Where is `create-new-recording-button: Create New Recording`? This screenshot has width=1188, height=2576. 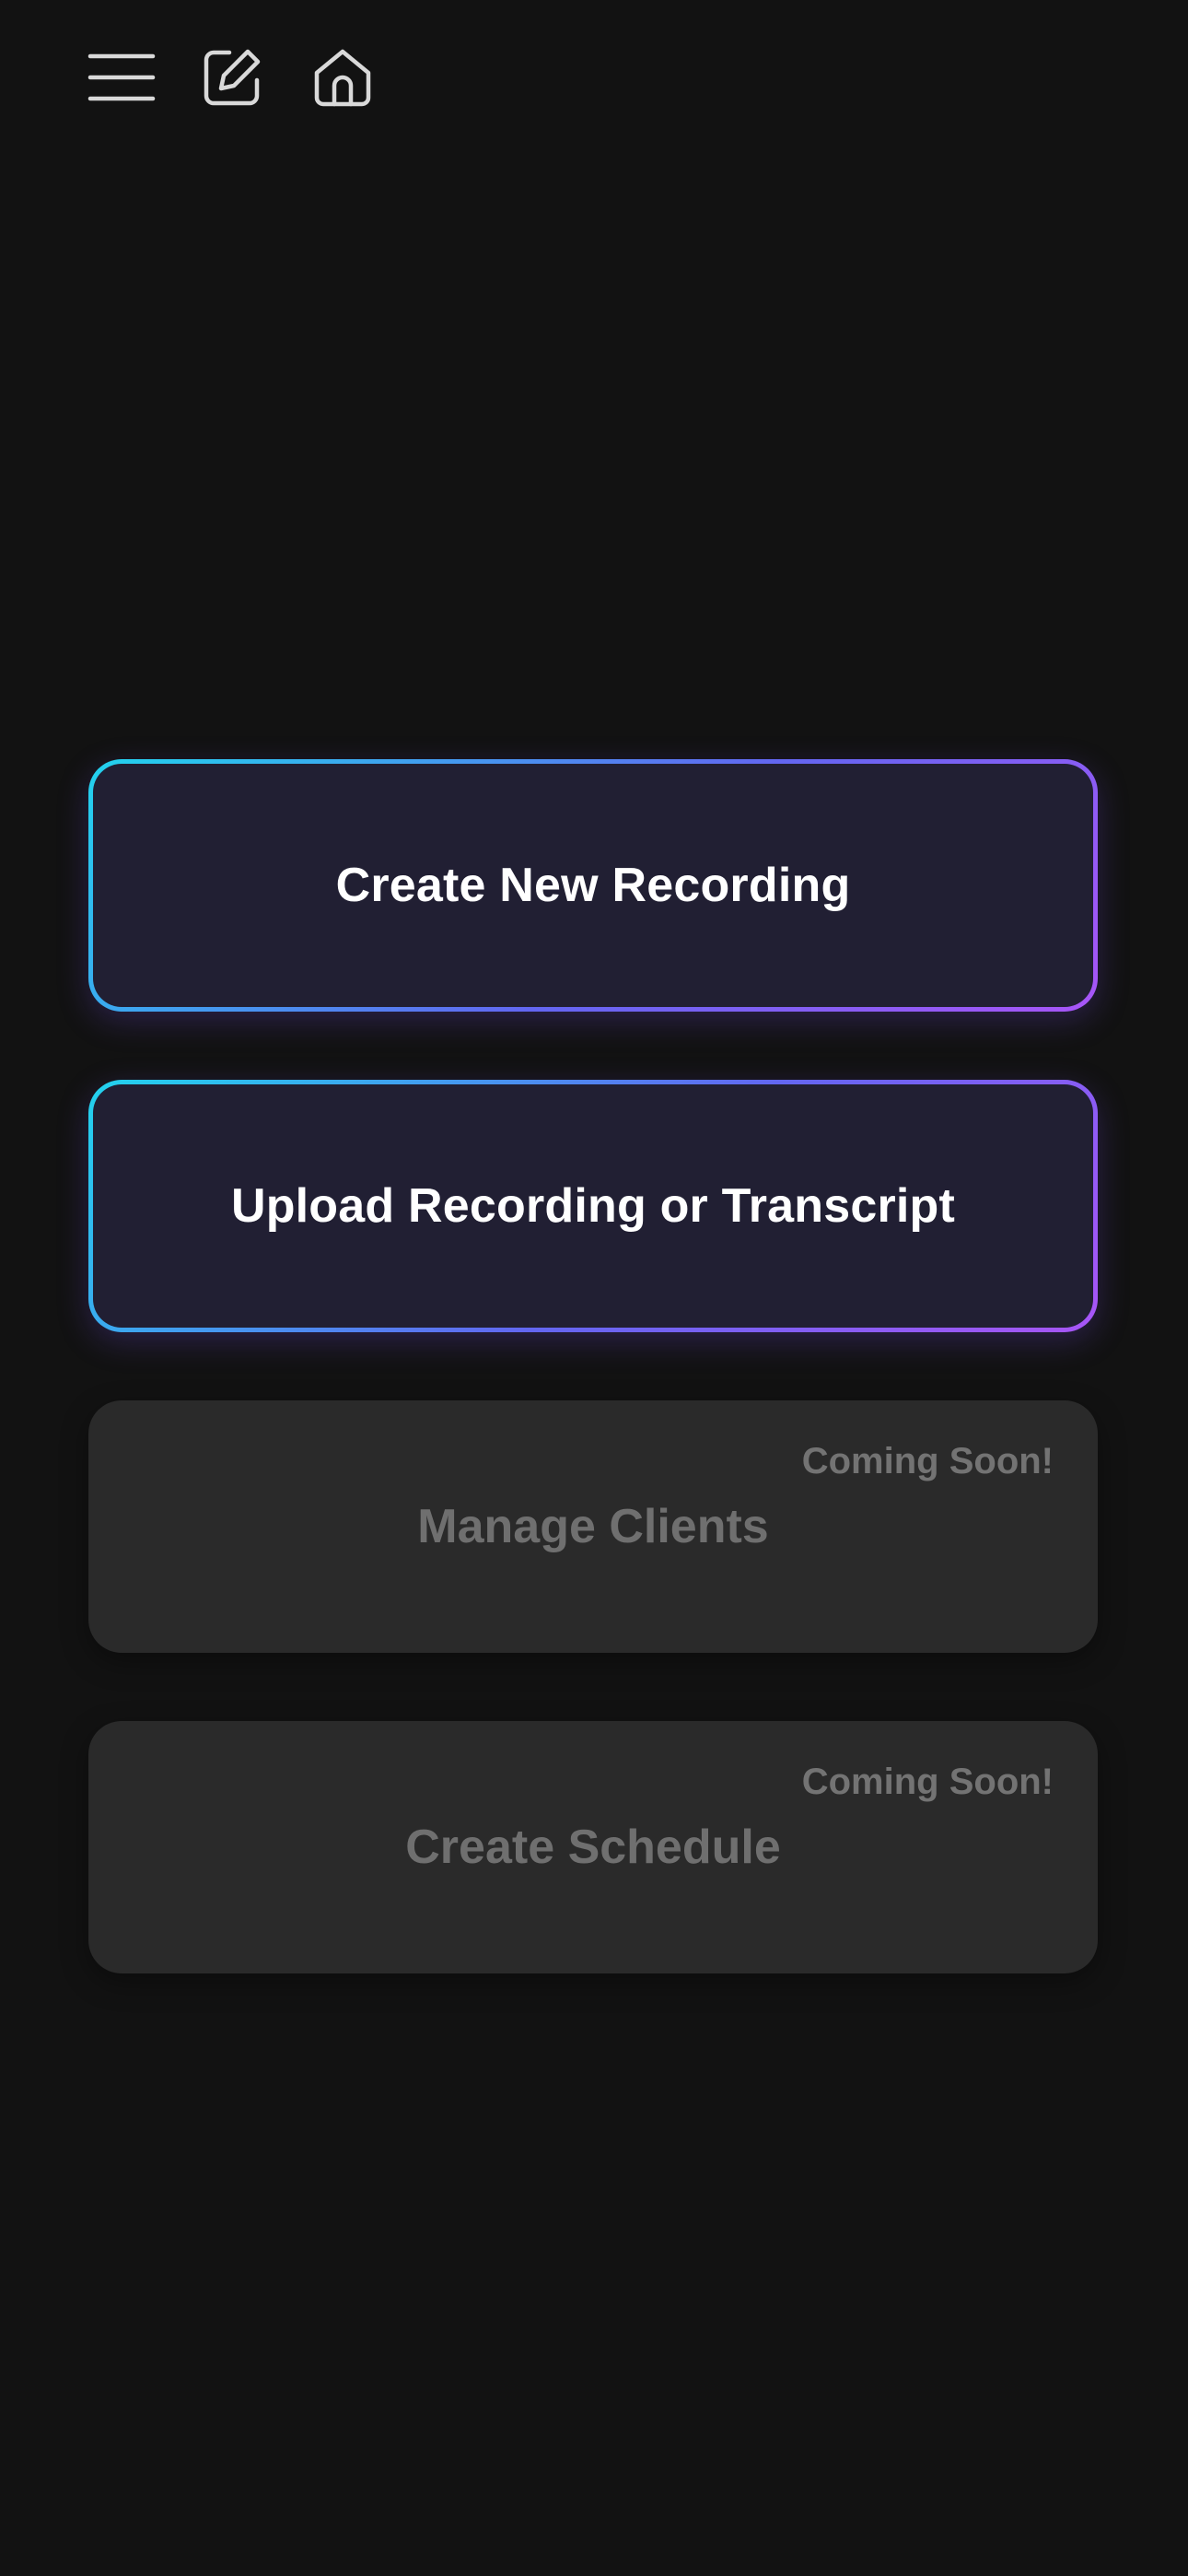 create-new-recording-button: Create New Recording is located at coordinates (593, 885).